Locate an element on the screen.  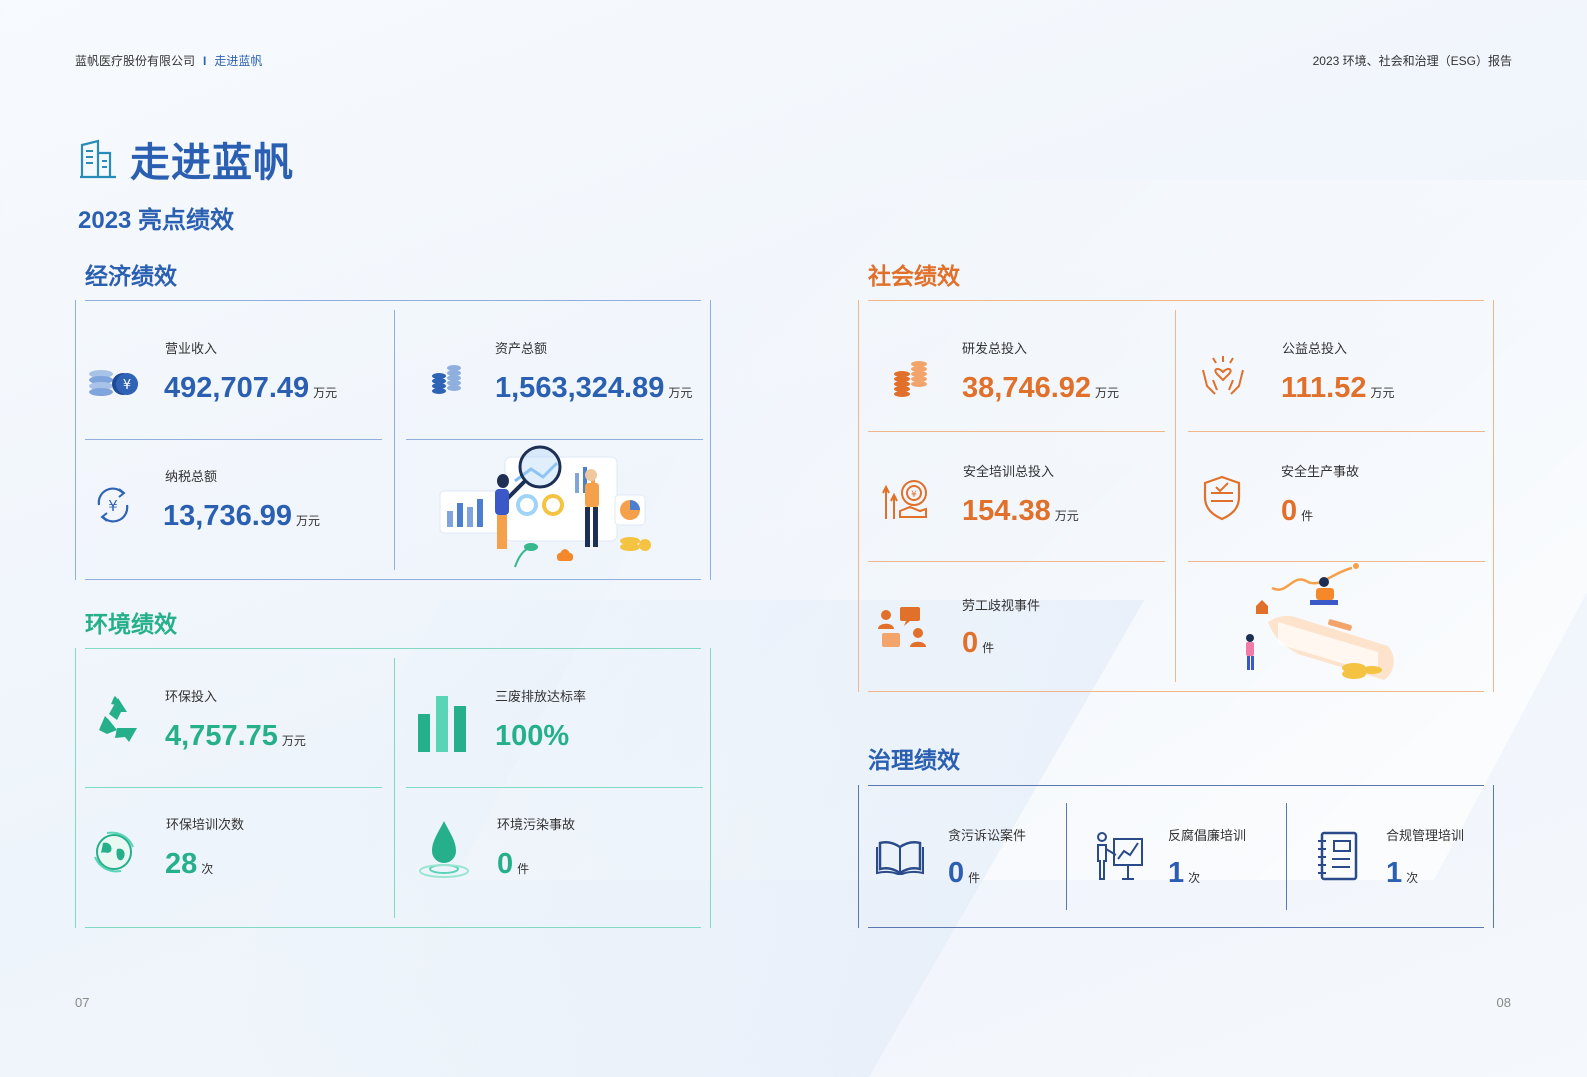
stat-label: 环保培训次数 is located at coordinates (205, 824).